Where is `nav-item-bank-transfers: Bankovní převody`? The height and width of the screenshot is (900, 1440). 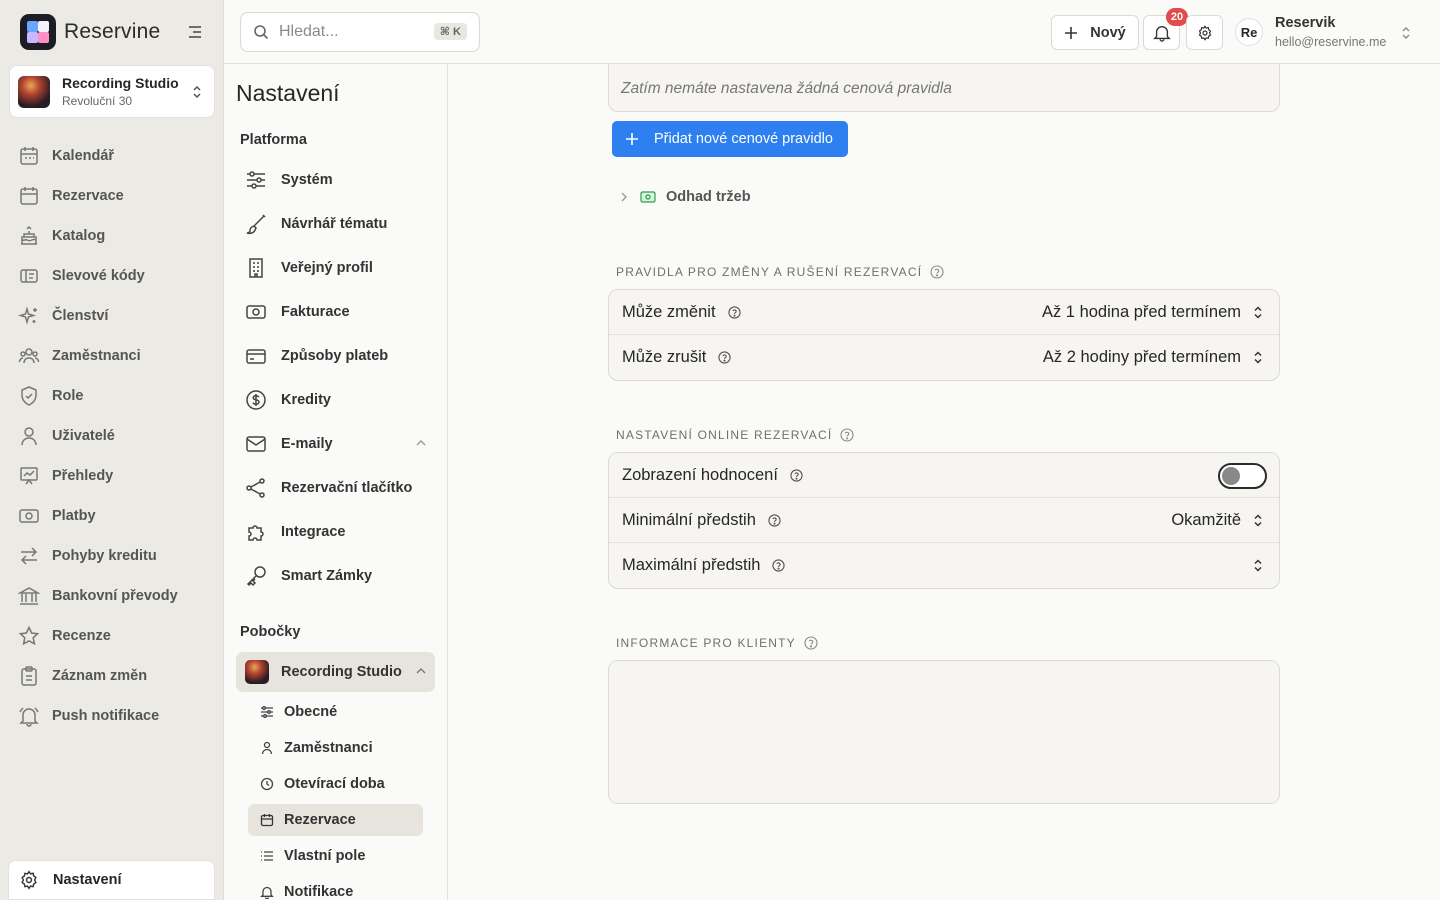 nav-item-bank-transfers: Bankovní převody is located at coordinates (112, 596).